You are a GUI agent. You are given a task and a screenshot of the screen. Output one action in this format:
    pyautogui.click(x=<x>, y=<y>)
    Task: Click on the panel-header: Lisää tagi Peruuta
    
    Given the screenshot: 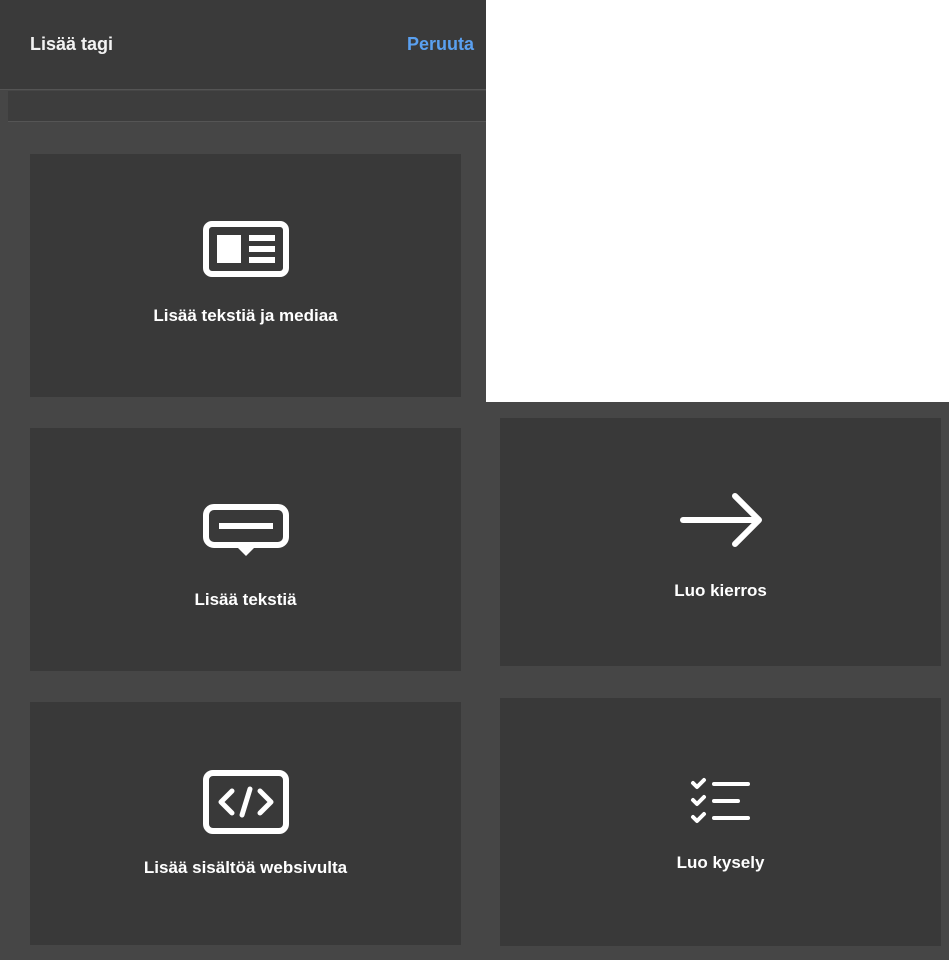 What is the action you would take?
    pyautogui.click(x=243, y=45)
    